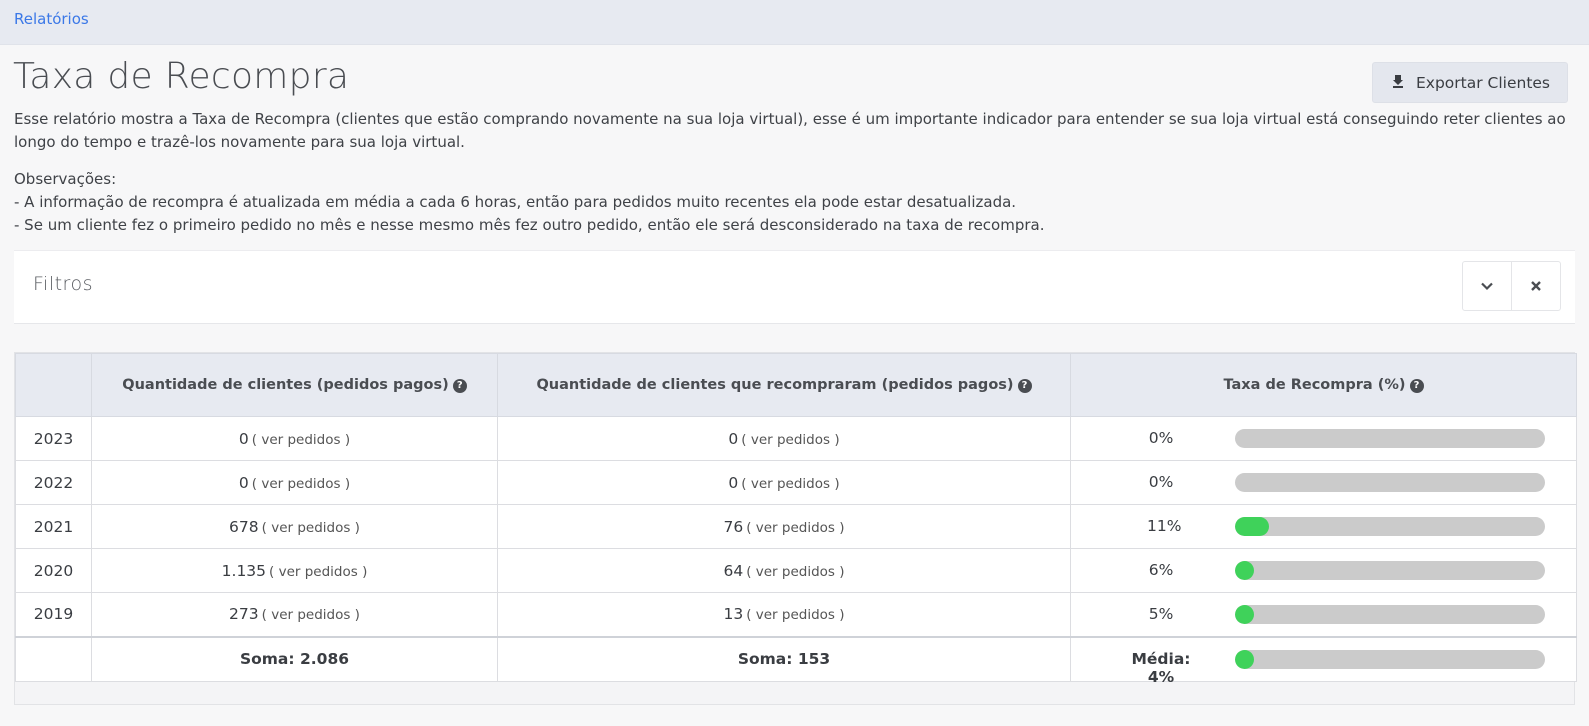 The width and height of the screenshot is (1589, 726). I want to click on clients-count: 1.135, so click(244, 570).